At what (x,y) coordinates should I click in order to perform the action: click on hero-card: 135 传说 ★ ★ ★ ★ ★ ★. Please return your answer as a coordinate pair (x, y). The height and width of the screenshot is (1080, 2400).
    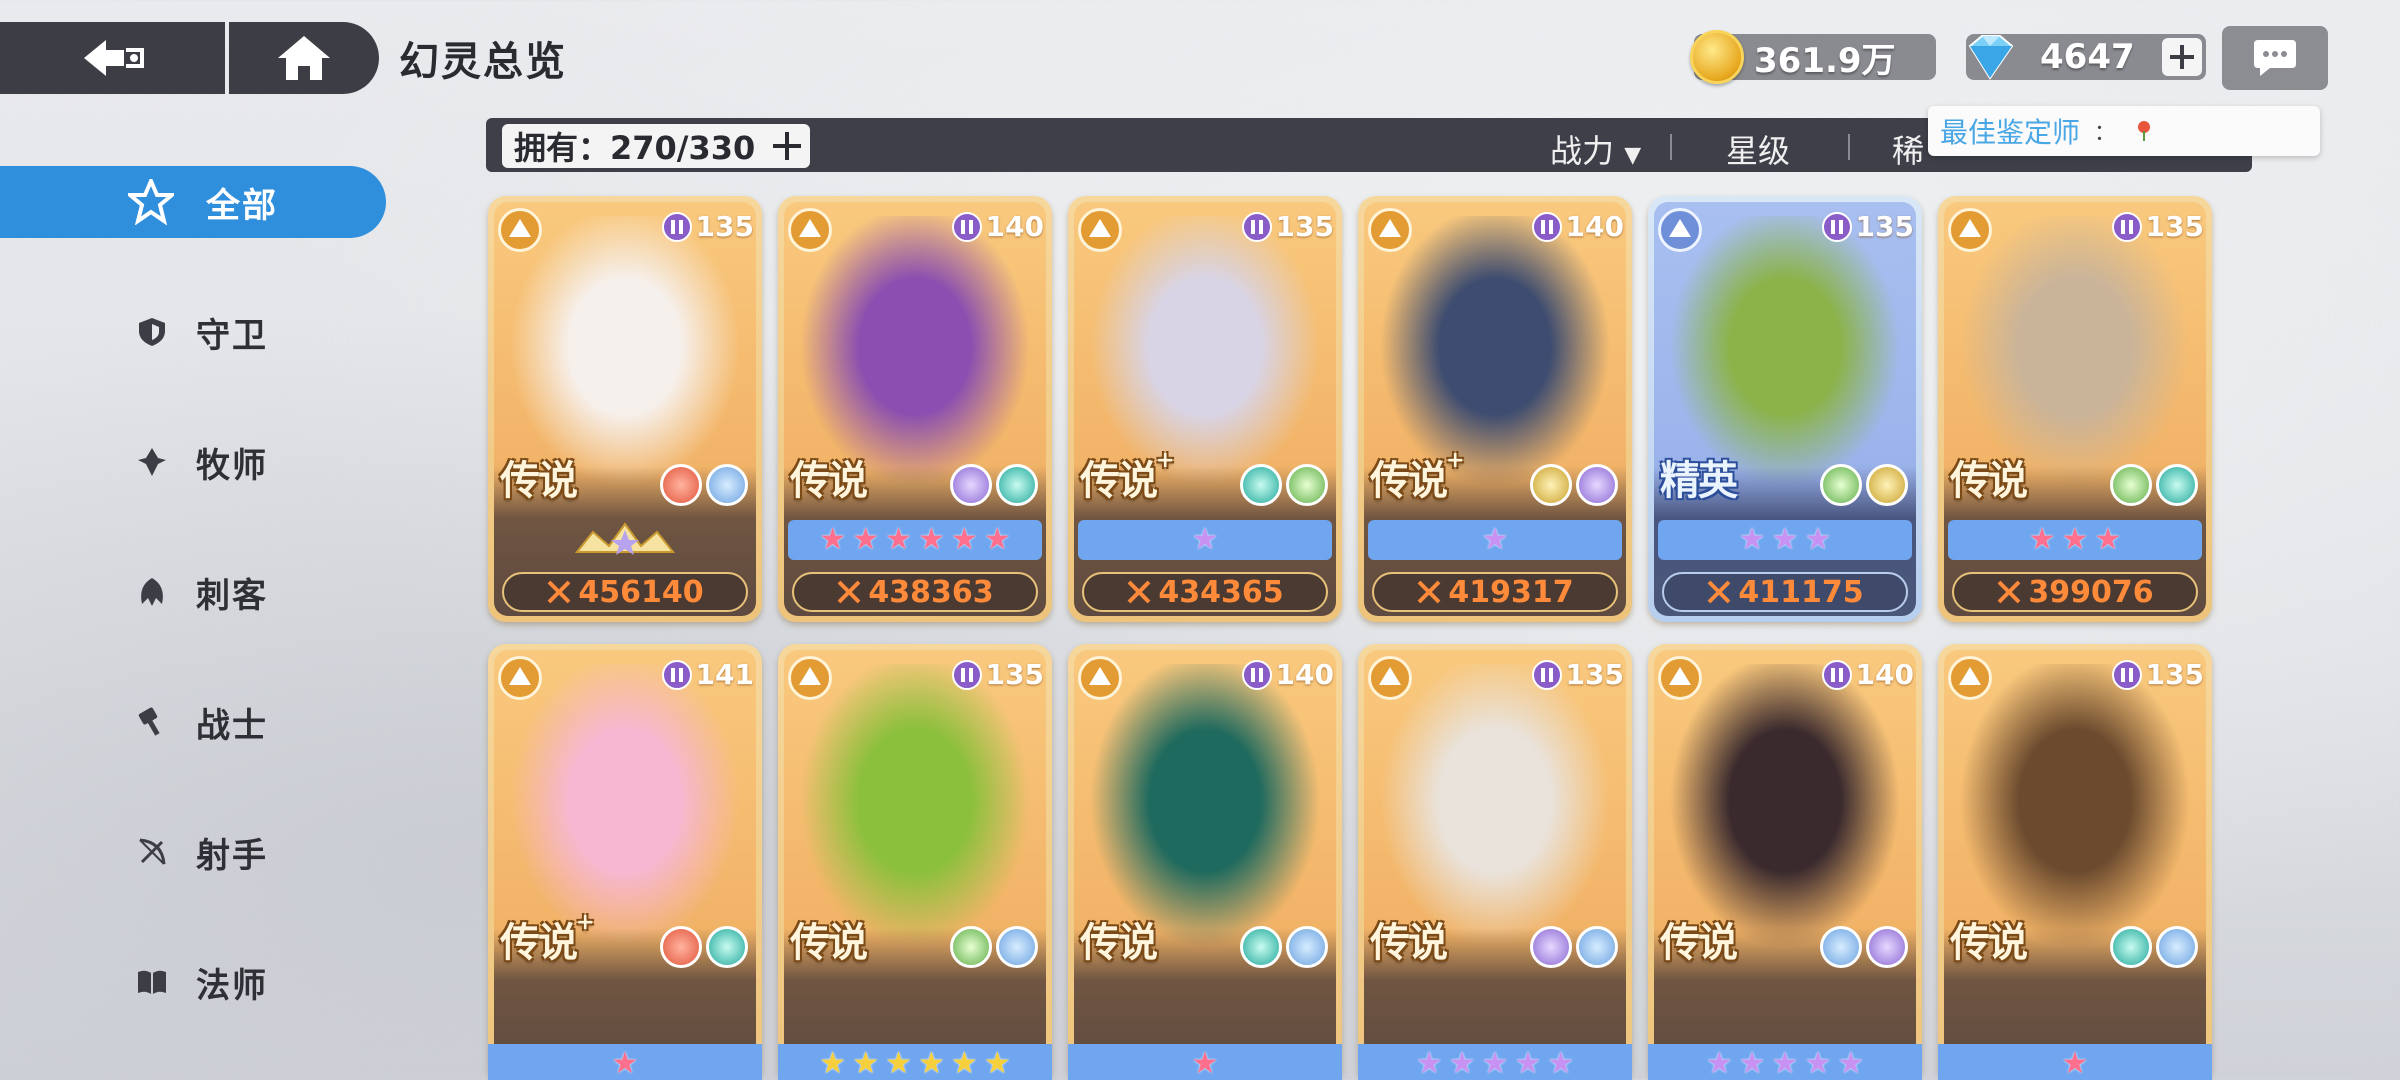
    Looking at the image, I should click on (915, 862).